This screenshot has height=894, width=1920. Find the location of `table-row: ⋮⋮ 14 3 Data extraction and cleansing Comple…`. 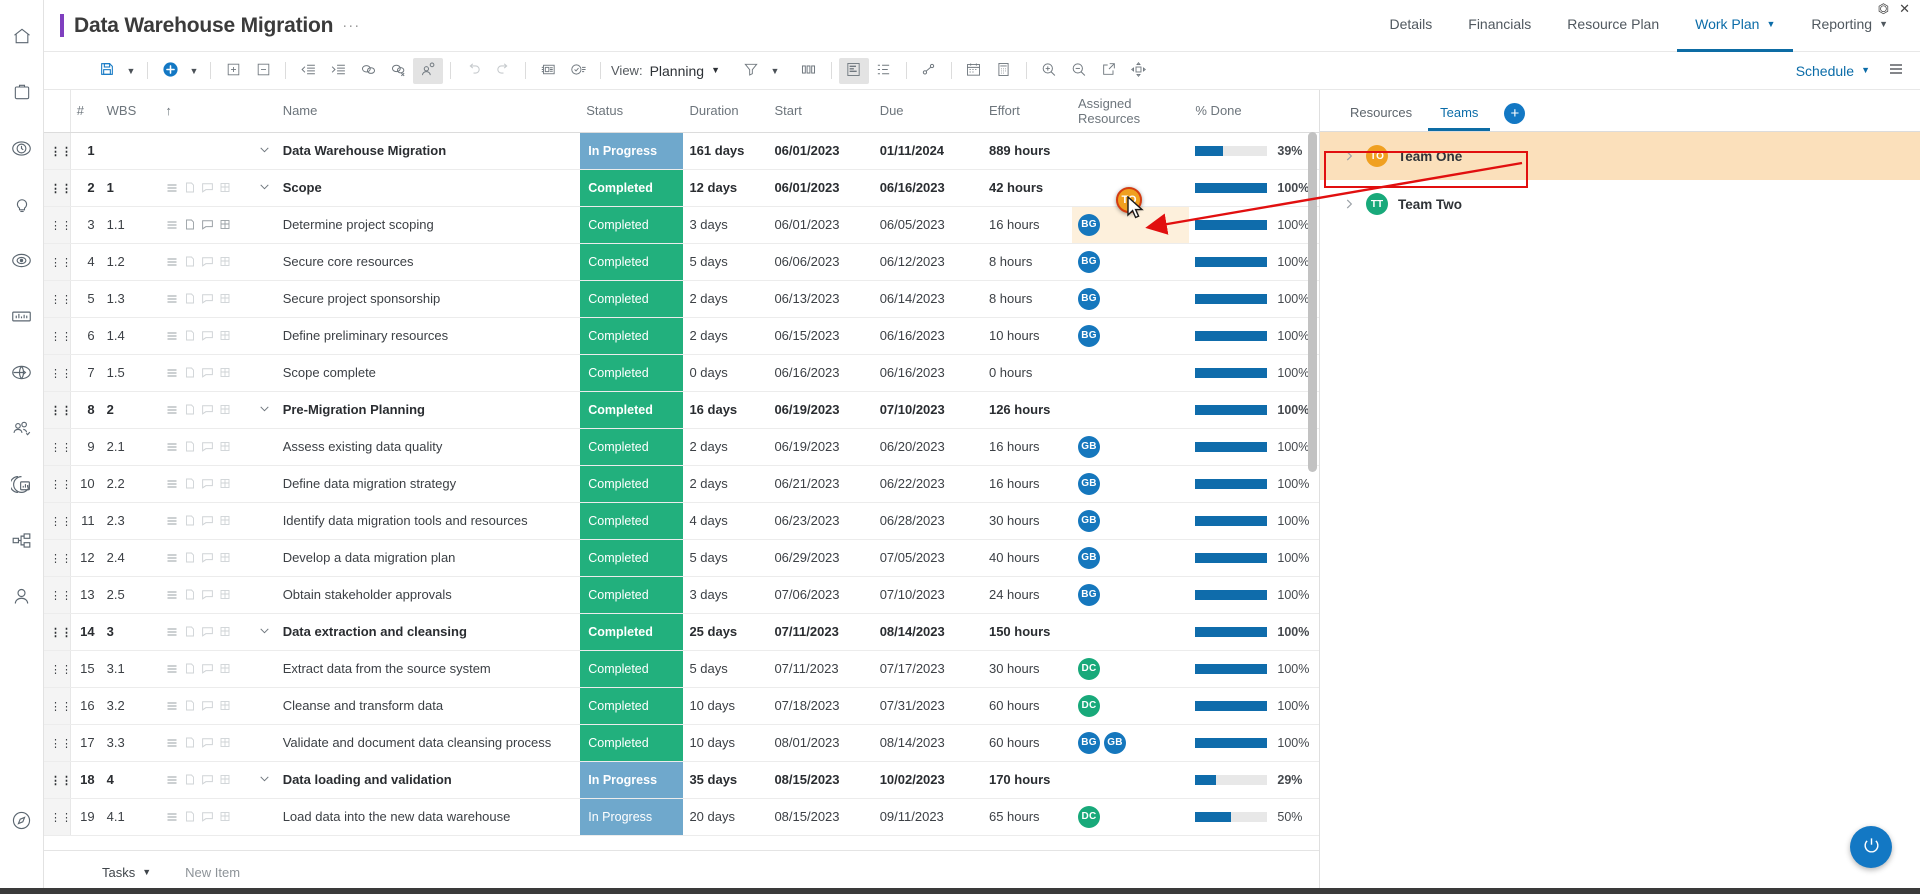

table-row: ⋮⋮ 14 3 Data extraction and cleansing Comple… is located at coordinates (681, 632).